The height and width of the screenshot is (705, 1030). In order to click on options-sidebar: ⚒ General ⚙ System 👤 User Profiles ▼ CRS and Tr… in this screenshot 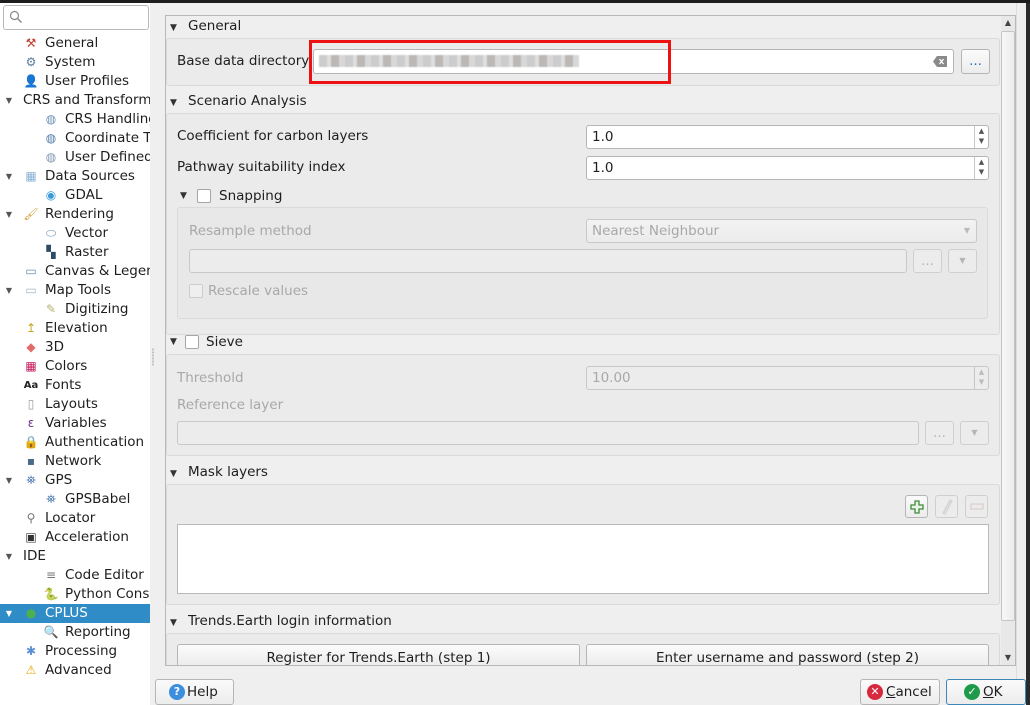, I will do `click(75, 354)`.